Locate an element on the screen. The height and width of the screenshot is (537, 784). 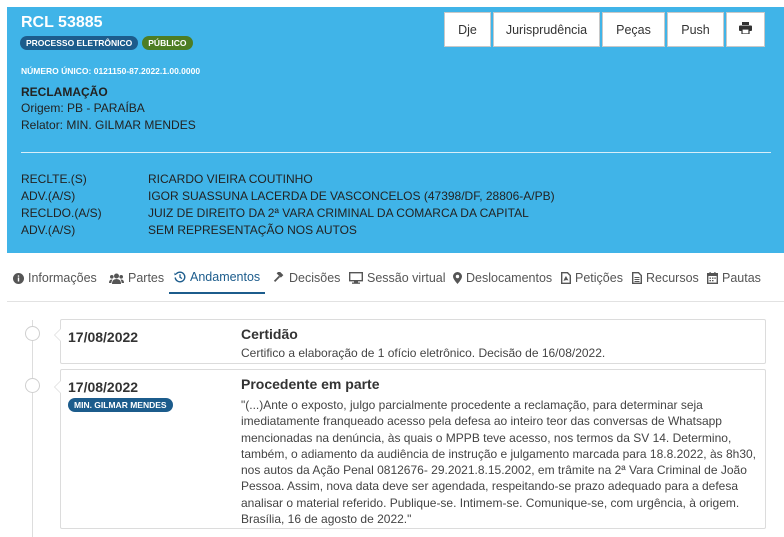
andamento-title: Procedente em parte is located at coordinates (310, 384).